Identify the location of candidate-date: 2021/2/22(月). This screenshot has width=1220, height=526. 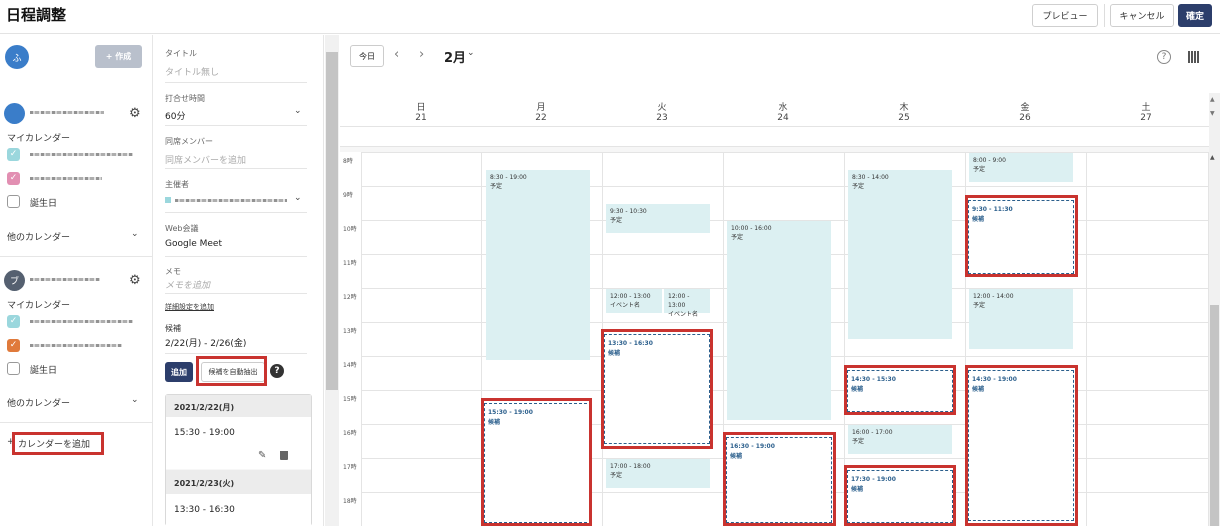
(204, 407).